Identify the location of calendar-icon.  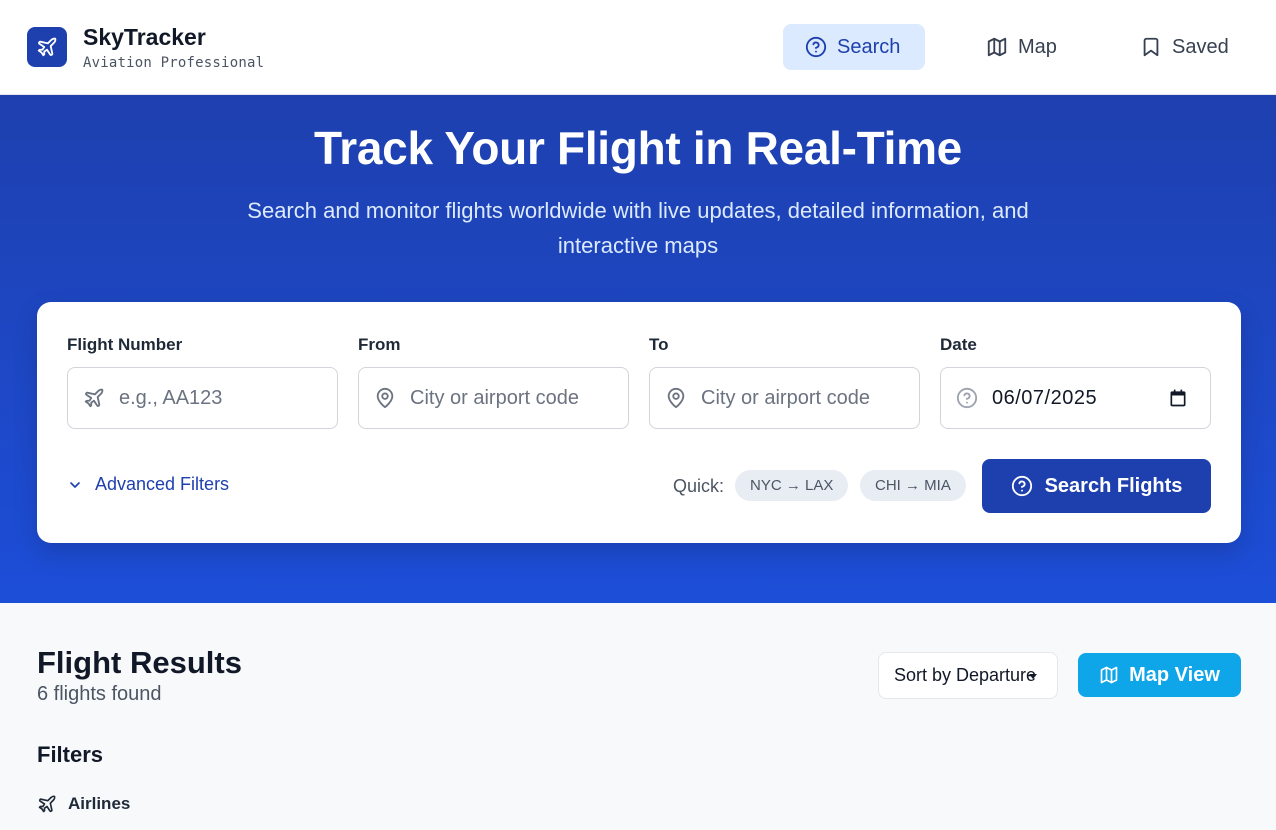
(1178, 398).